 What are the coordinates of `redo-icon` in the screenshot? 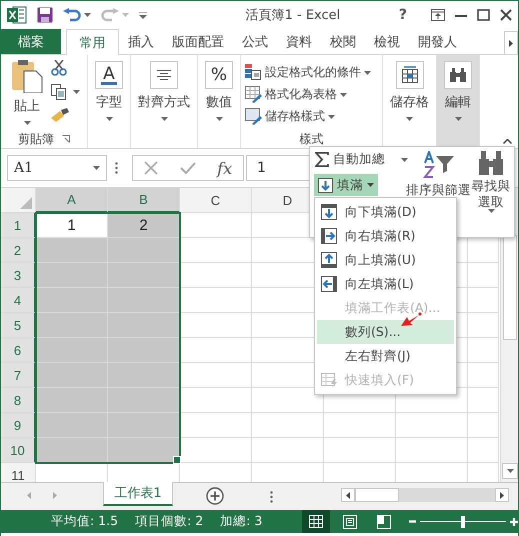 It's located at (110, 15).